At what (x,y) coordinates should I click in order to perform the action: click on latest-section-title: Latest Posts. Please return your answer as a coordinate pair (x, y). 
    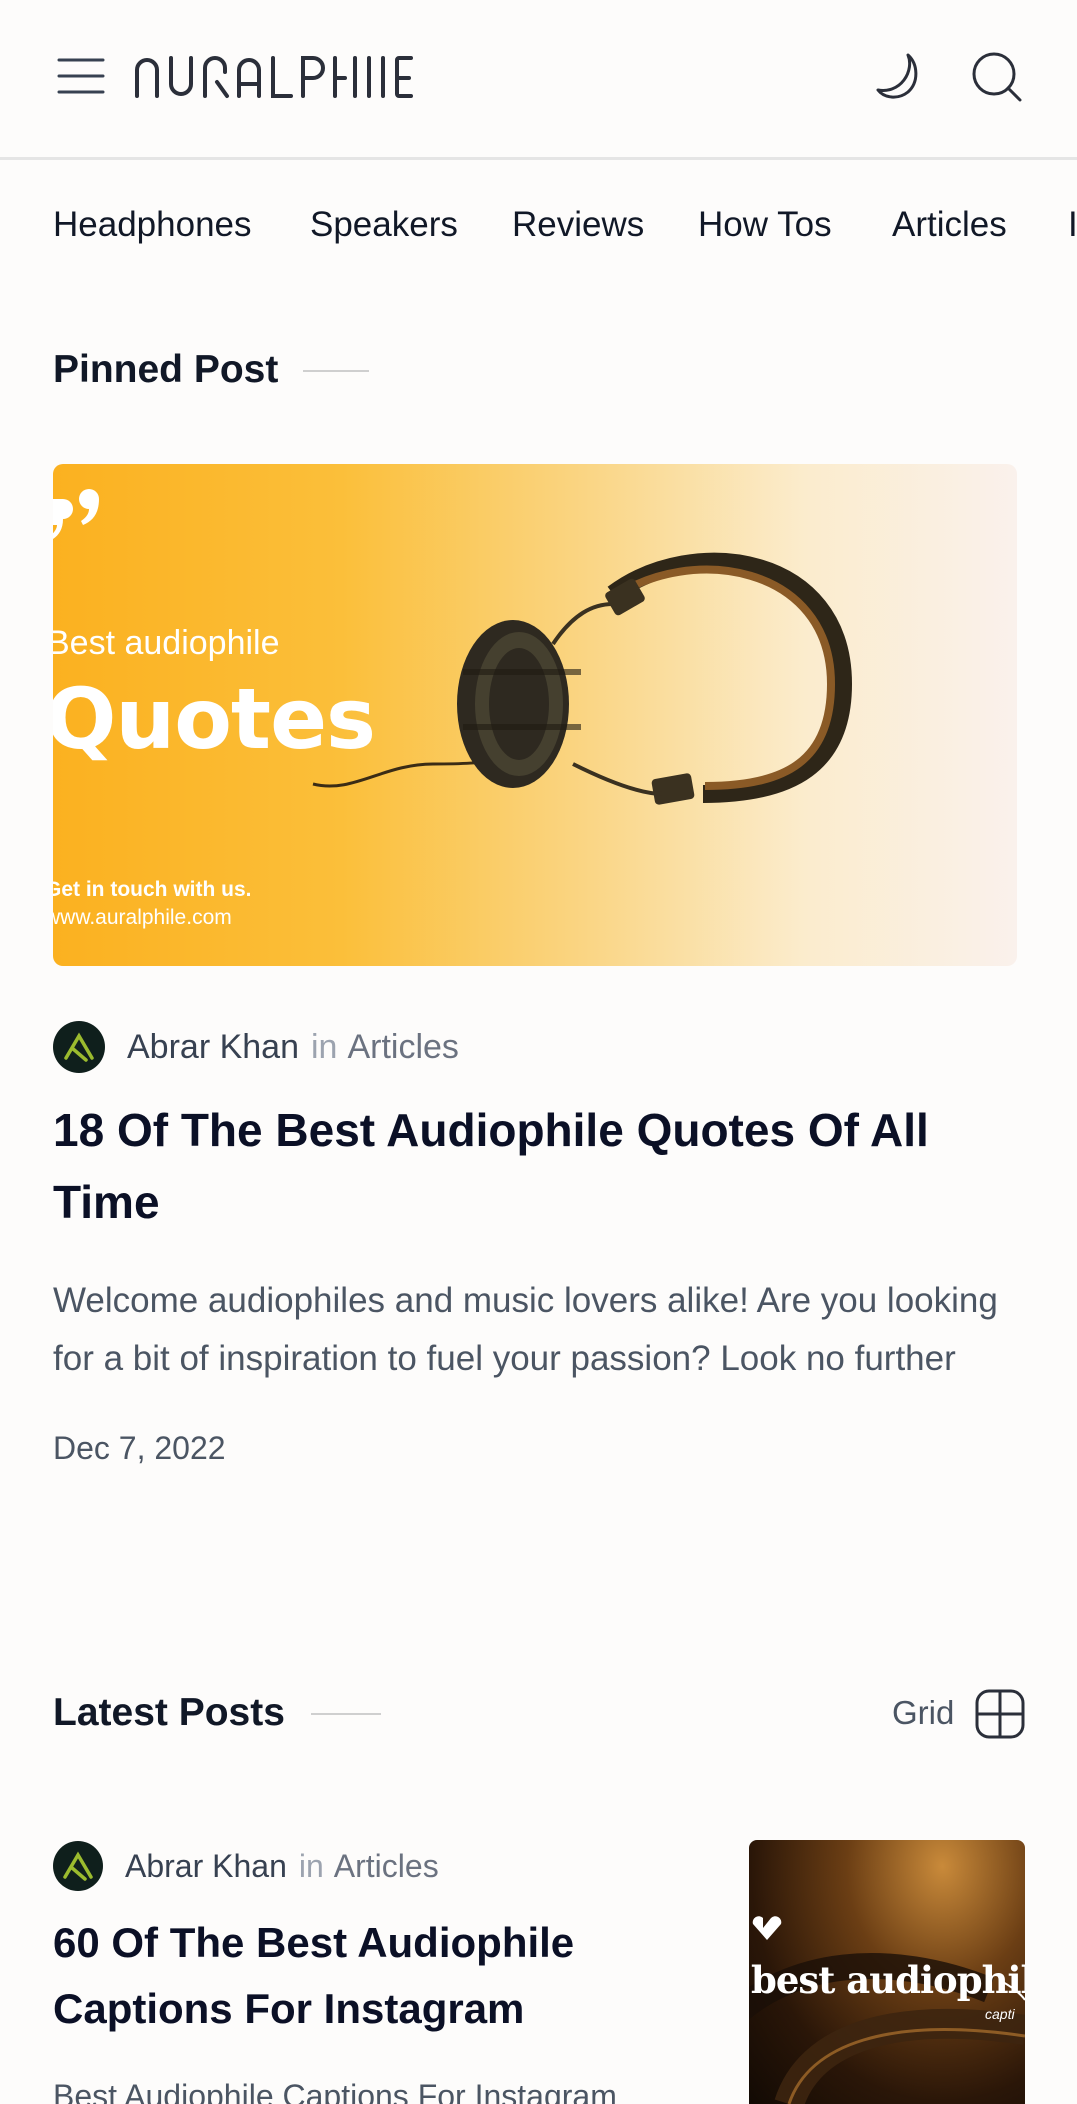
    Looking at the image, I should click on (169, 1712).